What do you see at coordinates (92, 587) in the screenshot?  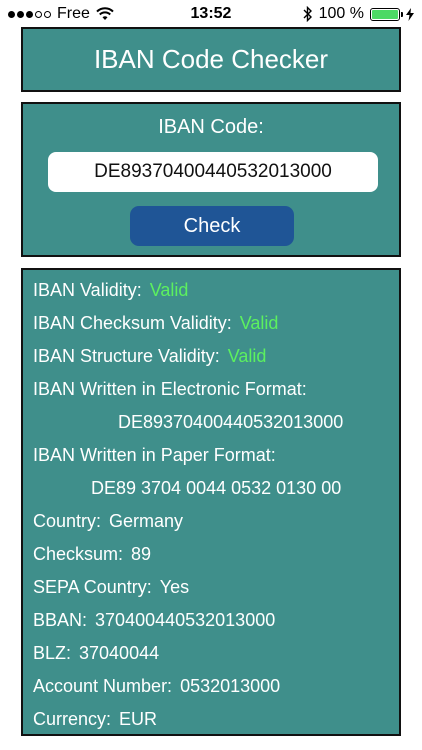 I see `result-label: SEPA Country:` at bounding box center [92, 587].